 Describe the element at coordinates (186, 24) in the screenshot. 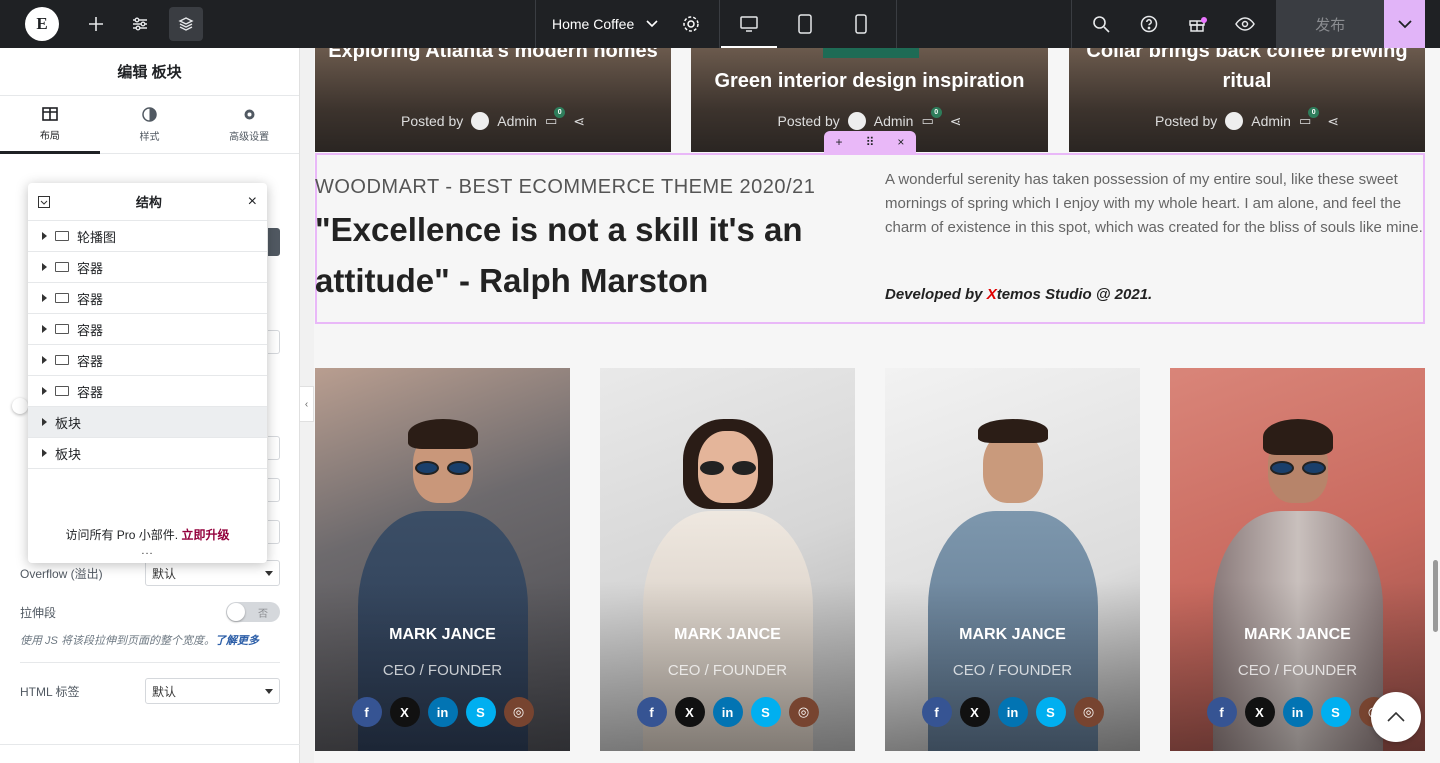

I see `layers-icon` at that location.